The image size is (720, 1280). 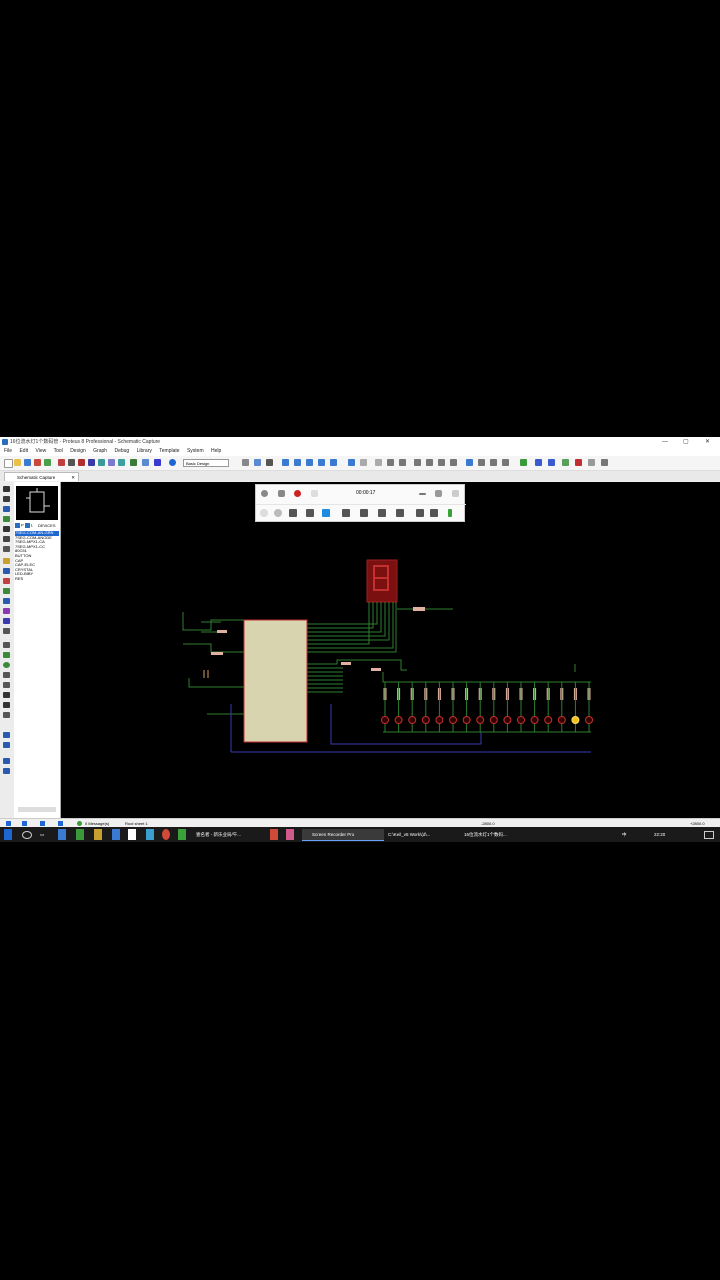 I want to click on recorder-close-icon, so click(x=455, y=493).